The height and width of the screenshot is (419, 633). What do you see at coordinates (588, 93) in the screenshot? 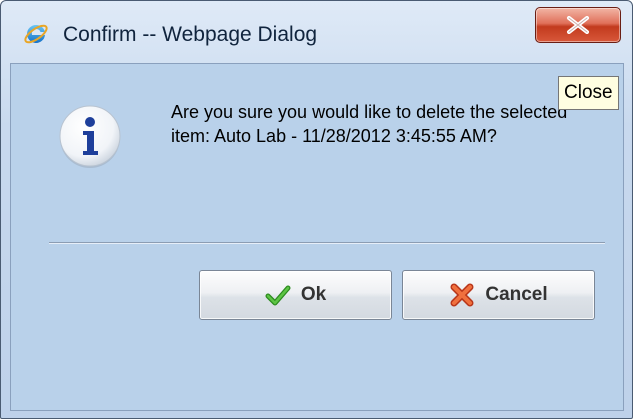
I see `close-tooltip: Close` at bounding box center [588, 93].